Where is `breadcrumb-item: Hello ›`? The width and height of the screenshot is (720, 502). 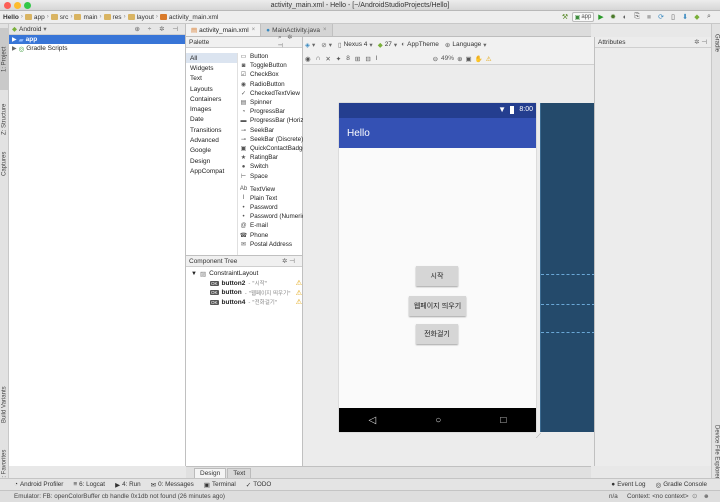
breadcrumb-item: Hello › is located at coordinates (13, 17).